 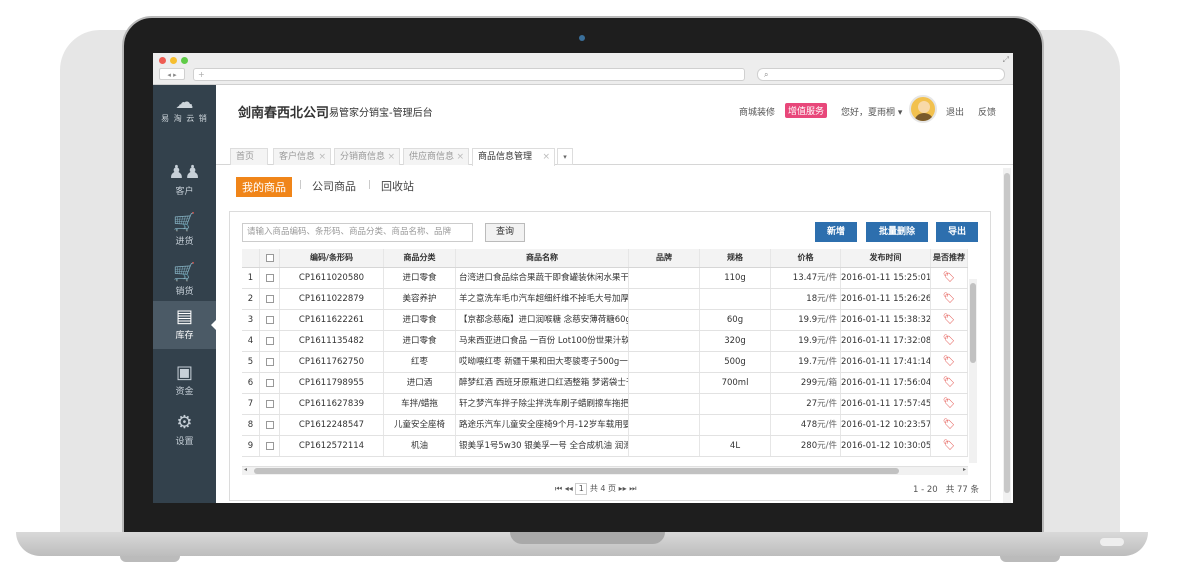 What do you see at coordinates (420, 446) in the screenshot?
I see `cell-cat: 机油` at bounding box center [420, 446].